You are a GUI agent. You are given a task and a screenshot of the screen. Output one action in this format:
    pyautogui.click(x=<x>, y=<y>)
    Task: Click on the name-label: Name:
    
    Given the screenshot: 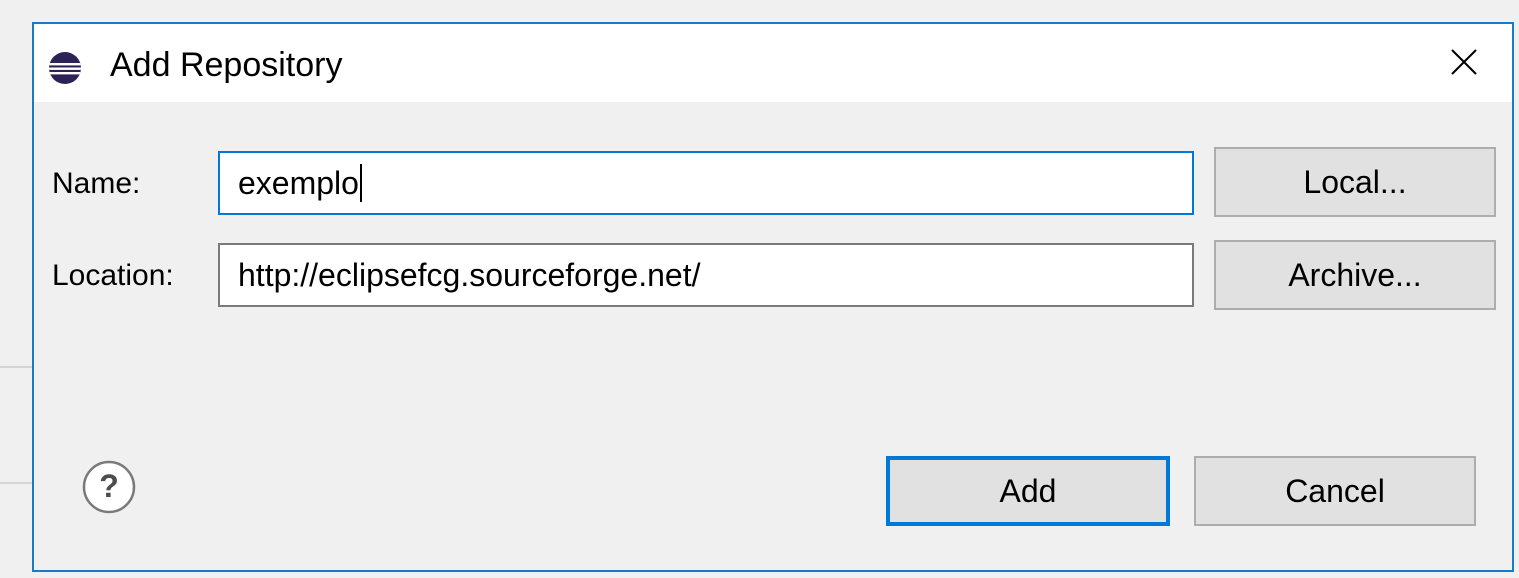 What is the action you would take?
    pyautogui.click(x=96, y=183)
    